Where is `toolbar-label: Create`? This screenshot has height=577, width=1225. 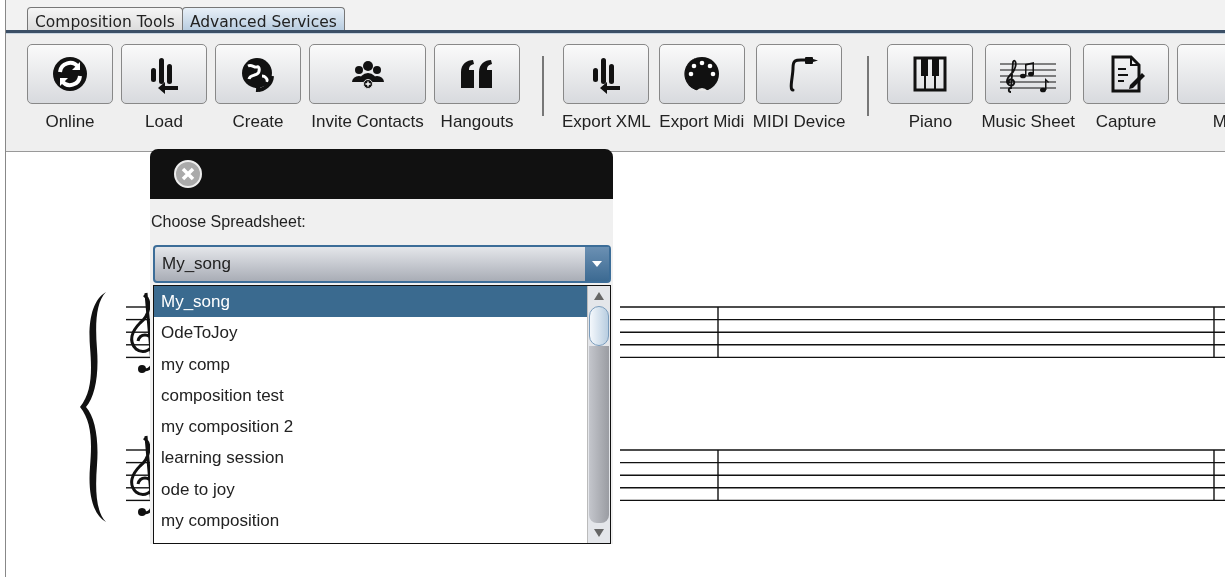
toolbar-label: Create is located at coordinates (258, 122).